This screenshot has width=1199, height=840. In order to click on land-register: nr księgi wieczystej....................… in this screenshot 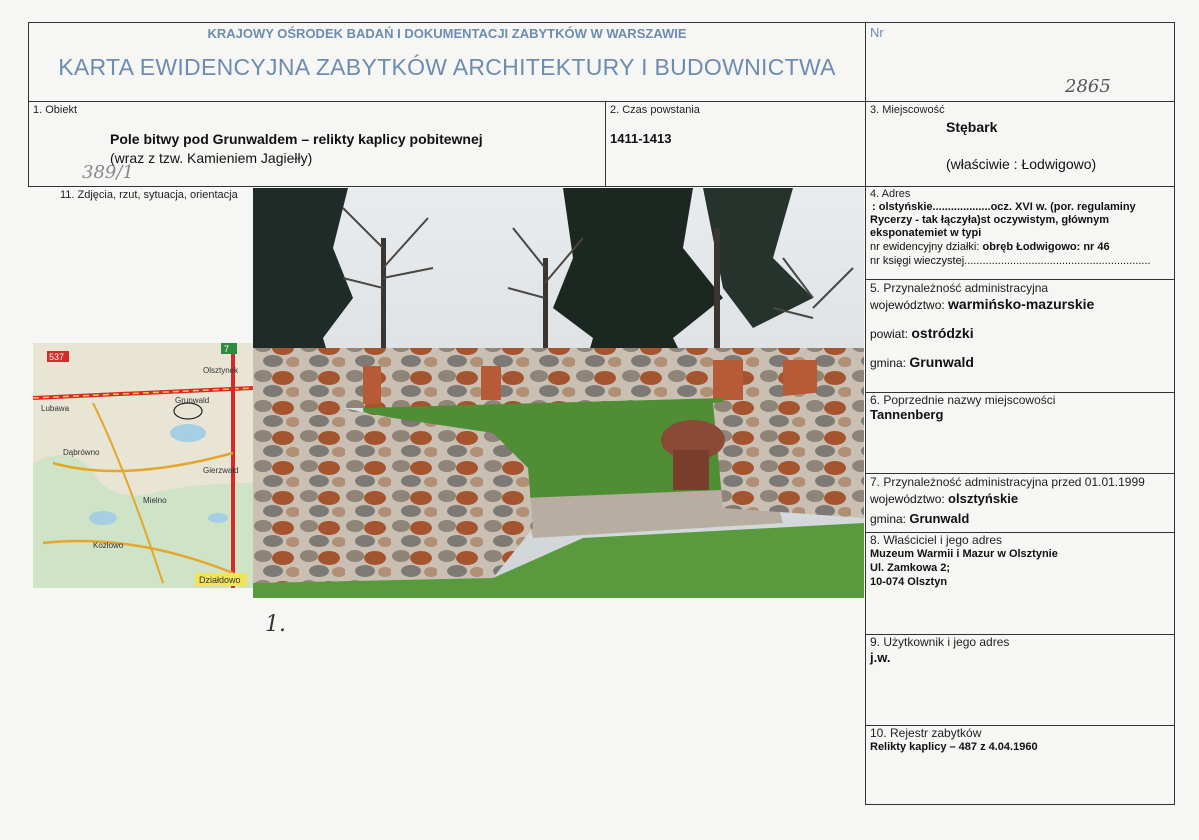, I will do `click(1010, 261)`.